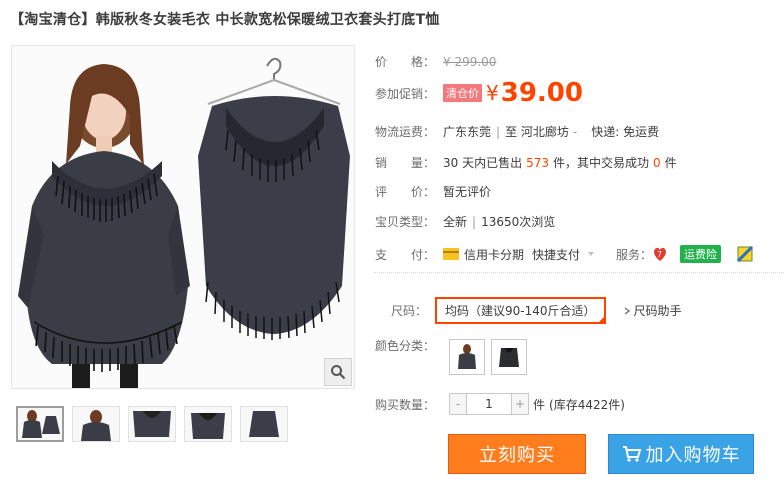 Image resolution: width=784 pixels, height=481 pixels. I want to click on thumbnail-5-image, so click(264, 424).